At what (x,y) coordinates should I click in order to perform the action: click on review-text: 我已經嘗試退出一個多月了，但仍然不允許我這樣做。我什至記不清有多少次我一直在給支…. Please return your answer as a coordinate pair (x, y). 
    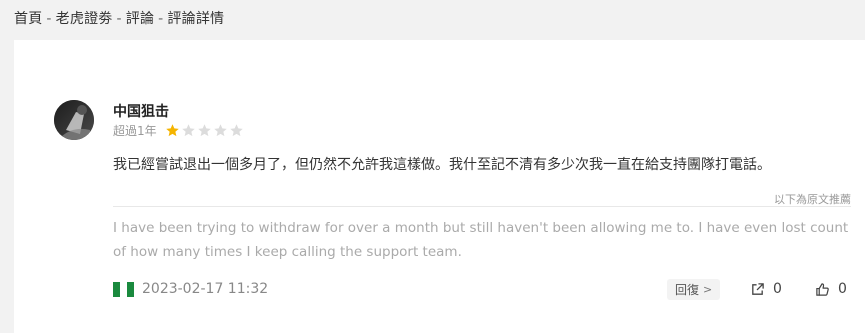
    Looking at the image, I should click on (442, 165).